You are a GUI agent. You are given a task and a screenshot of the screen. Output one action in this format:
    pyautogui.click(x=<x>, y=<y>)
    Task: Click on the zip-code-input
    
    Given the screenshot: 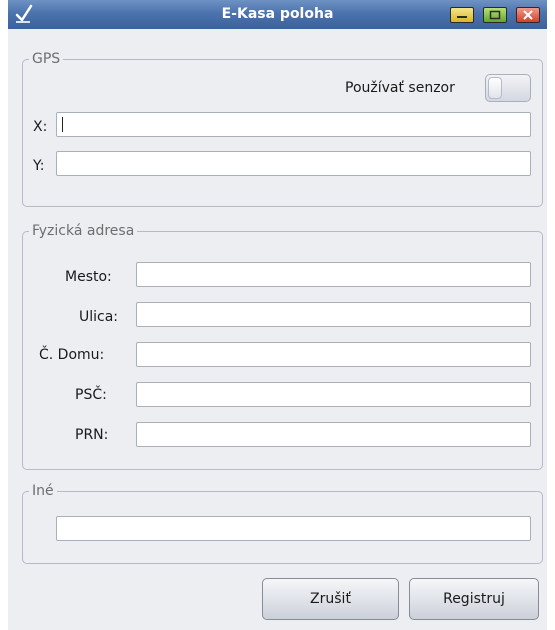 What is the action you would take?
    pyautogui.click(x=333, y=394)
    